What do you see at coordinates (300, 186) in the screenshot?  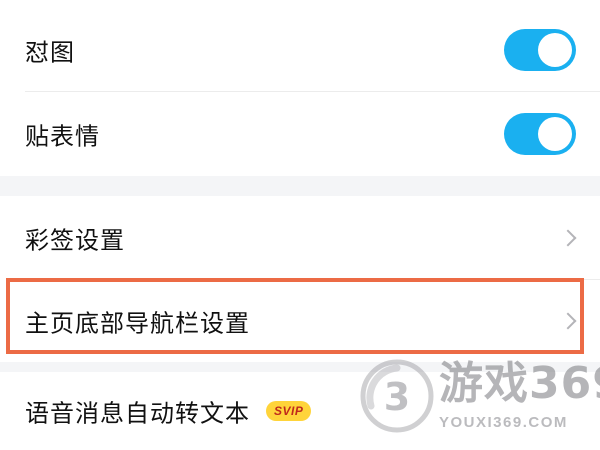 I see `section-gap` at bounding box center [300, 186].